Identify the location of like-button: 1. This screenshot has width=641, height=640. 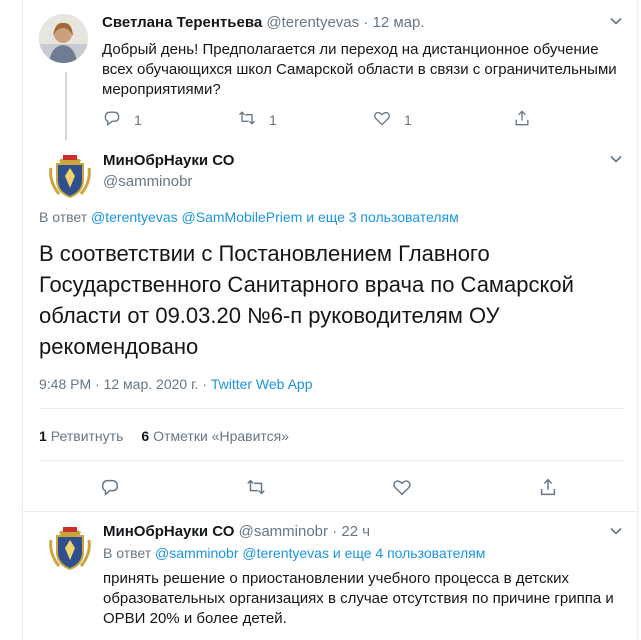
(442, 119).